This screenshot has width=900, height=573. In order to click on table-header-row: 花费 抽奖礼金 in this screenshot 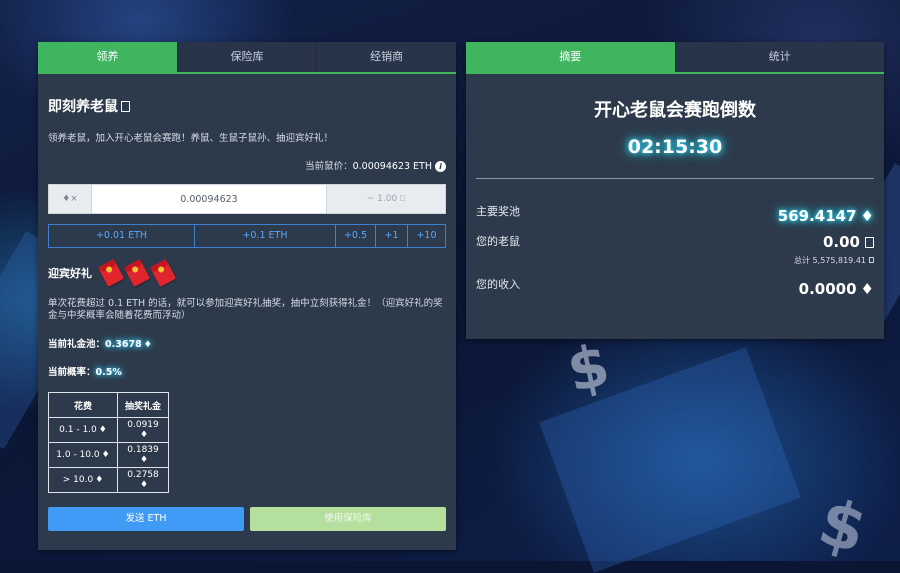, I will do `click(108, 405)`.